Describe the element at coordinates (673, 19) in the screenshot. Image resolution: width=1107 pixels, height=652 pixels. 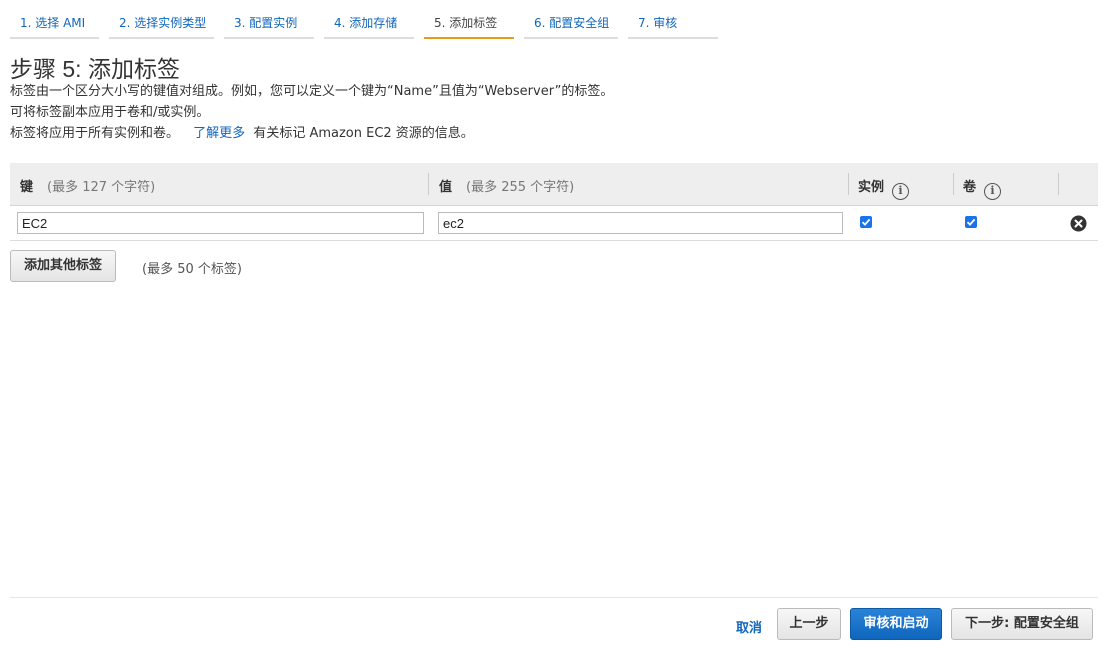
I see `step-review: 7. 审核` at that location.